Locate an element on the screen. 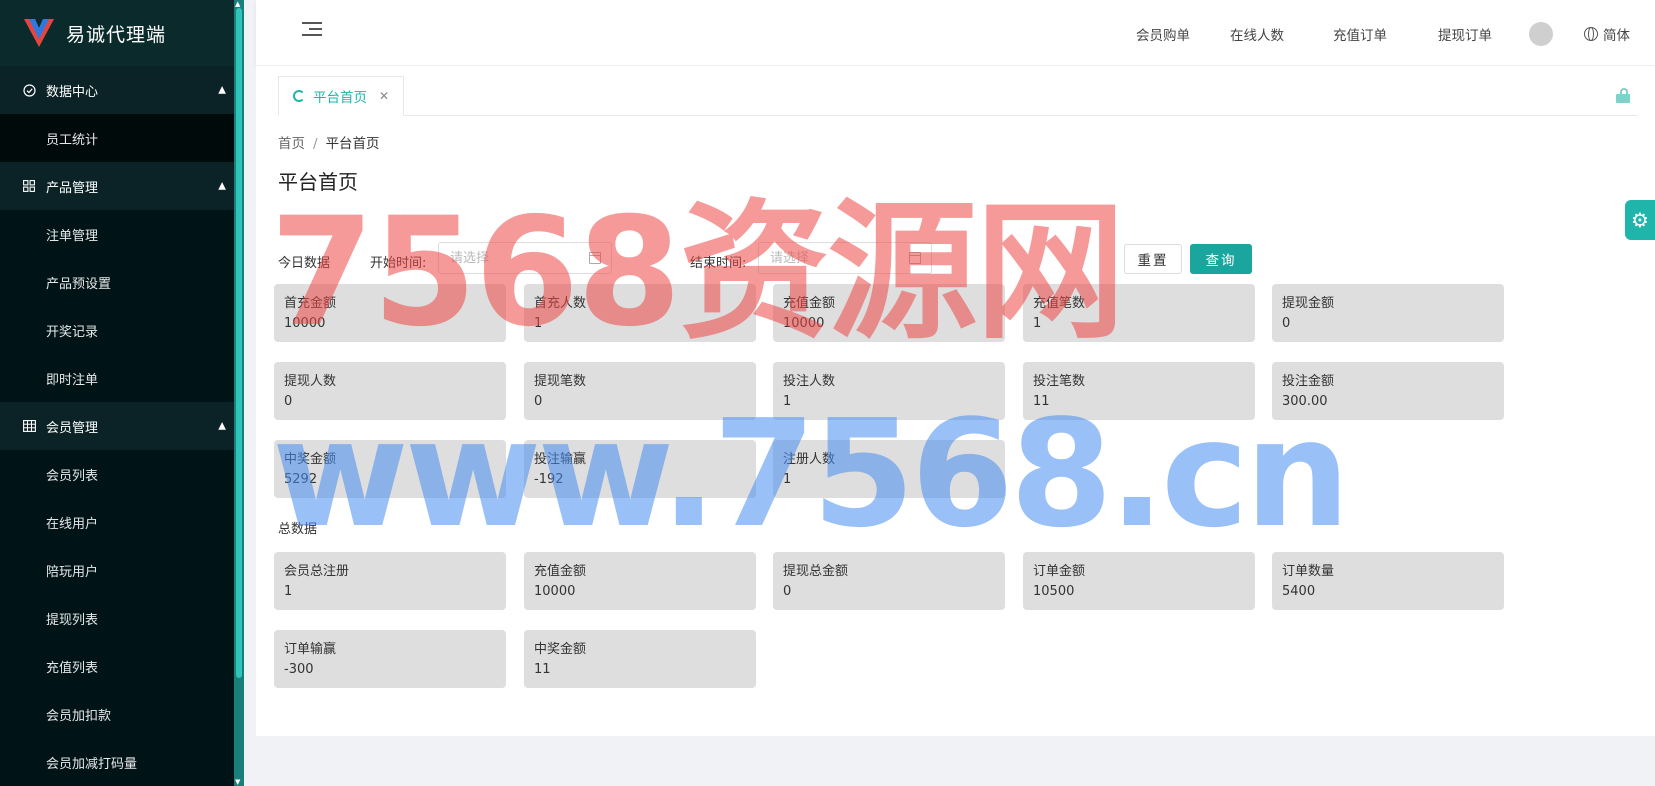  total-data-label: 总数据 is located at coordinates (298, 529).